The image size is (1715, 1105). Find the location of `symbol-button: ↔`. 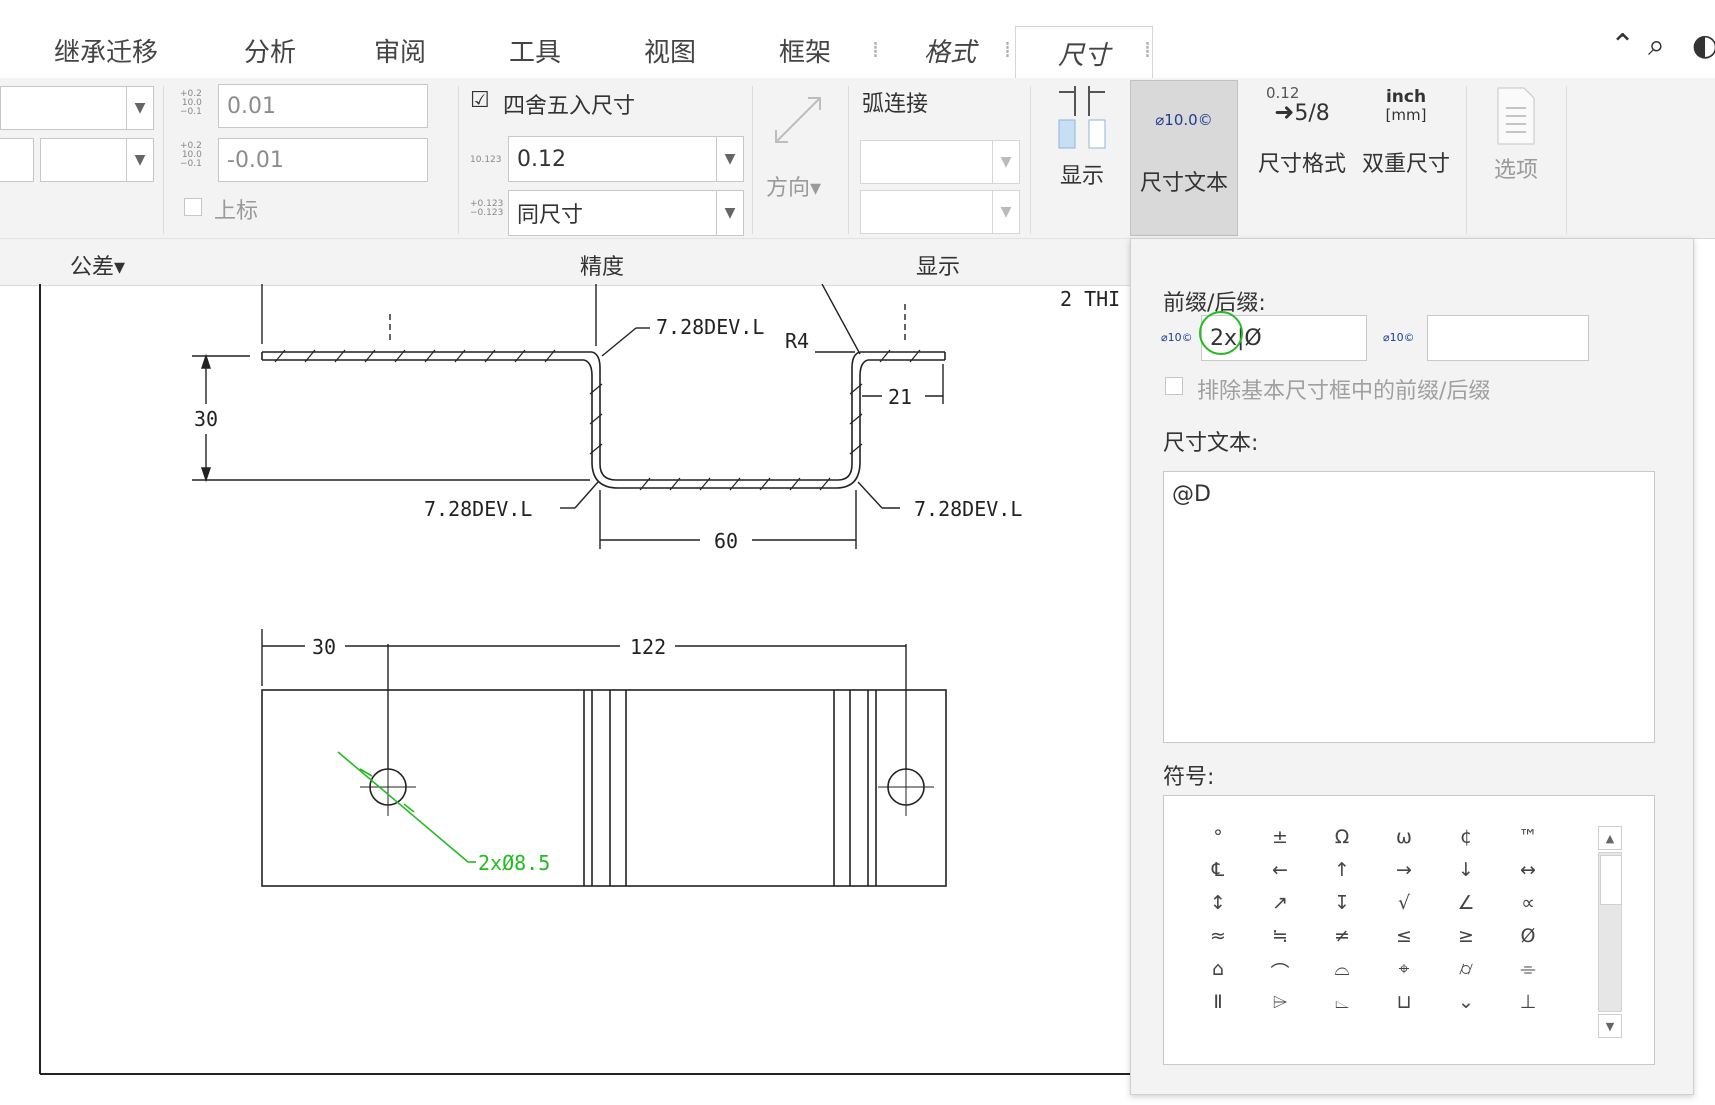

symbol-button: ↔ is located at coordinates (1528, 870).